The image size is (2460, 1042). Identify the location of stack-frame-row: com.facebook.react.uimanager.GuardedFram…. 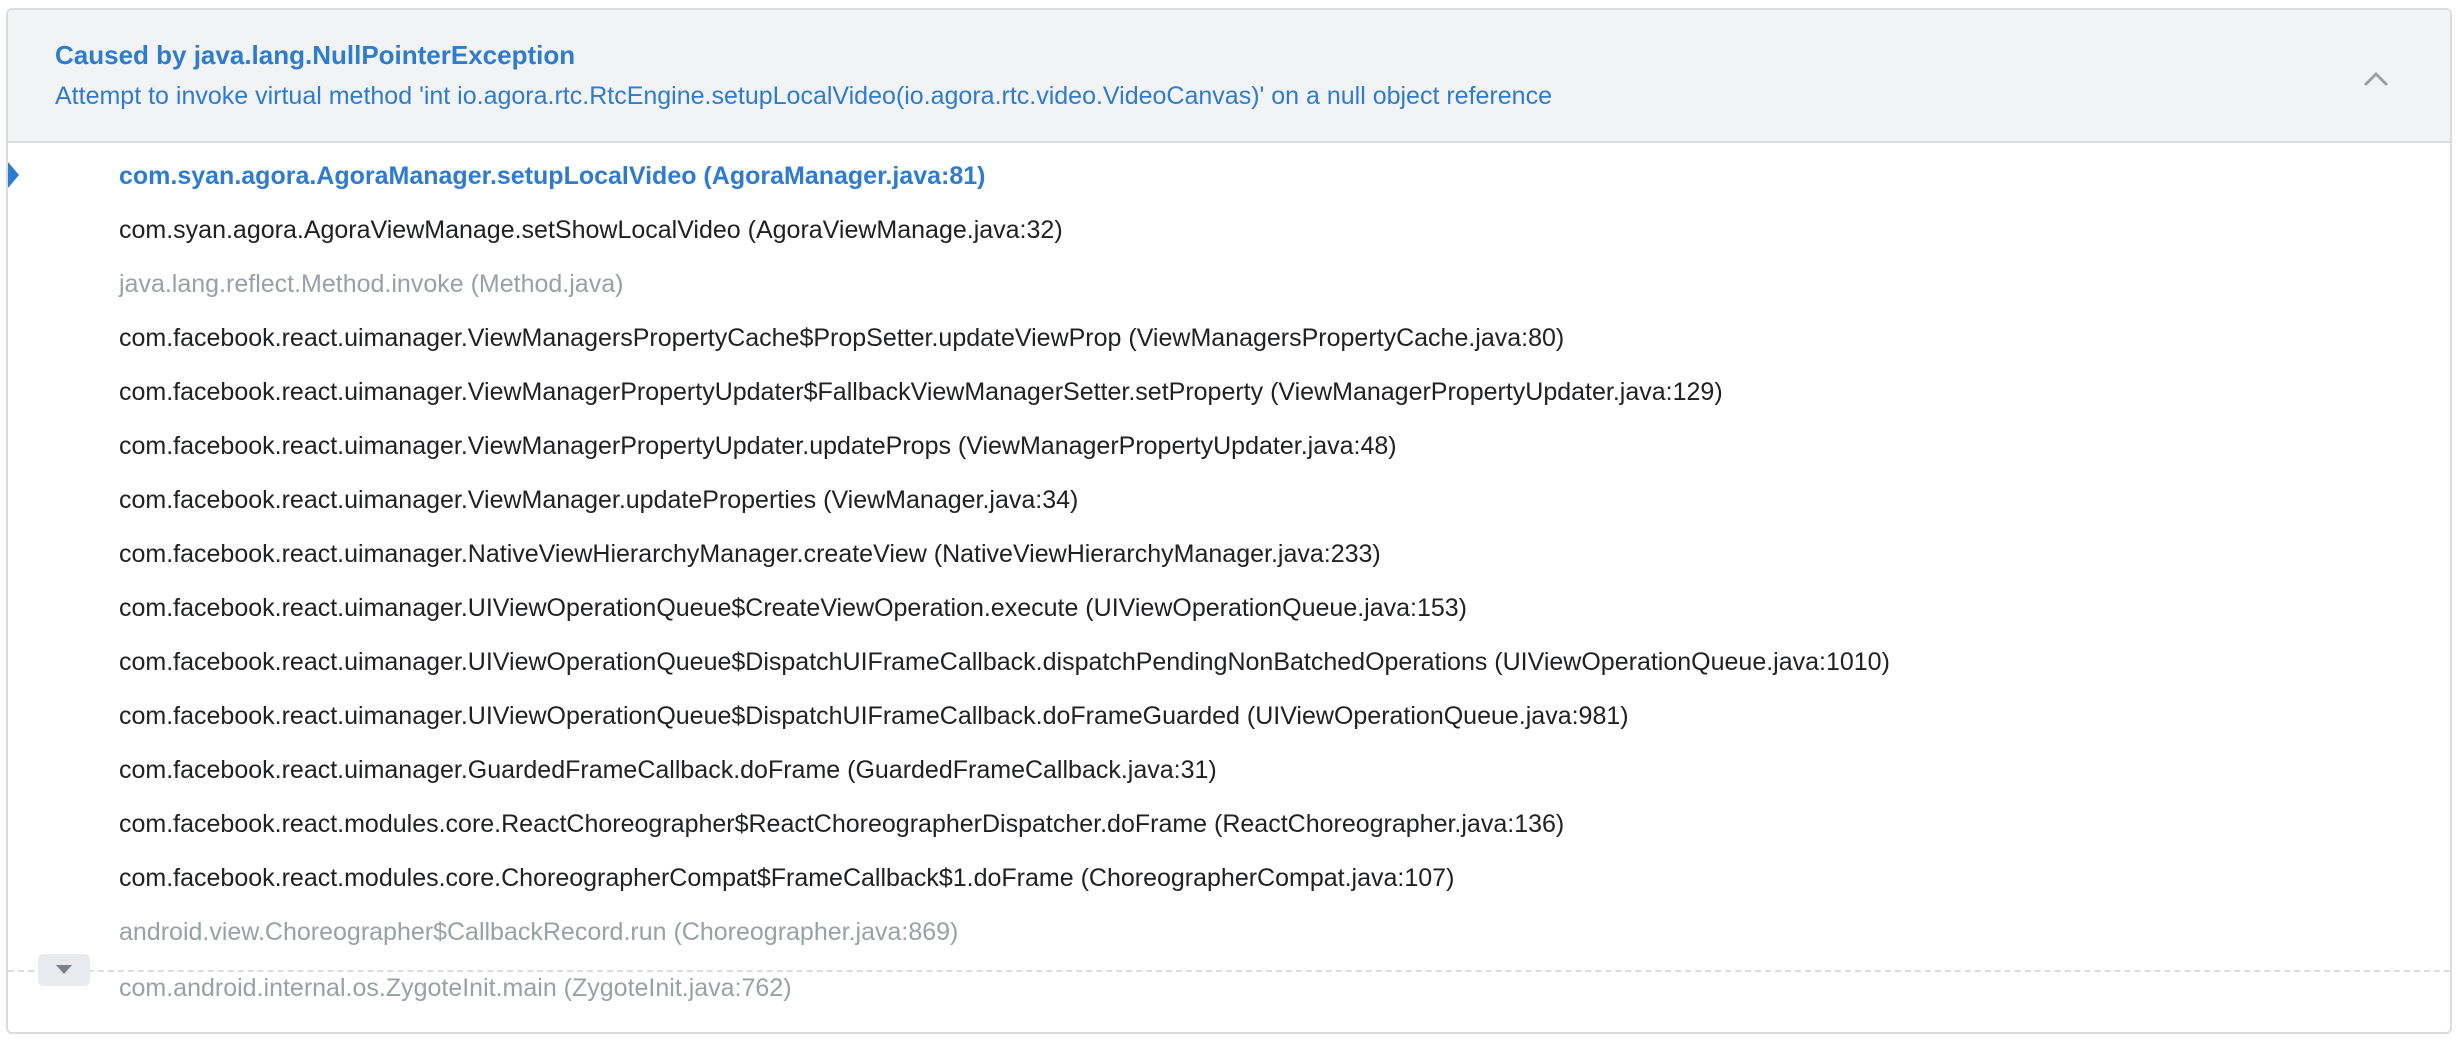
(668, 770).